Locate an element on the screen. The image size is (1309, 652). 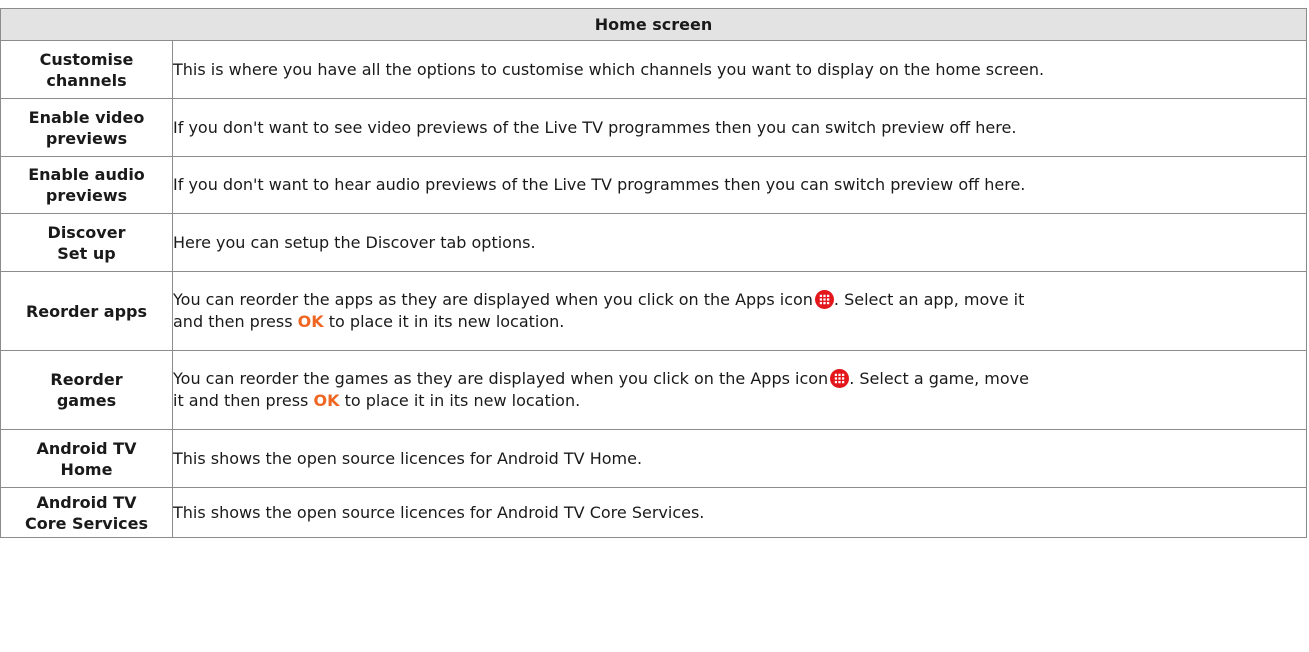
desc-text: it and then press is located at coordinates (241, 400).